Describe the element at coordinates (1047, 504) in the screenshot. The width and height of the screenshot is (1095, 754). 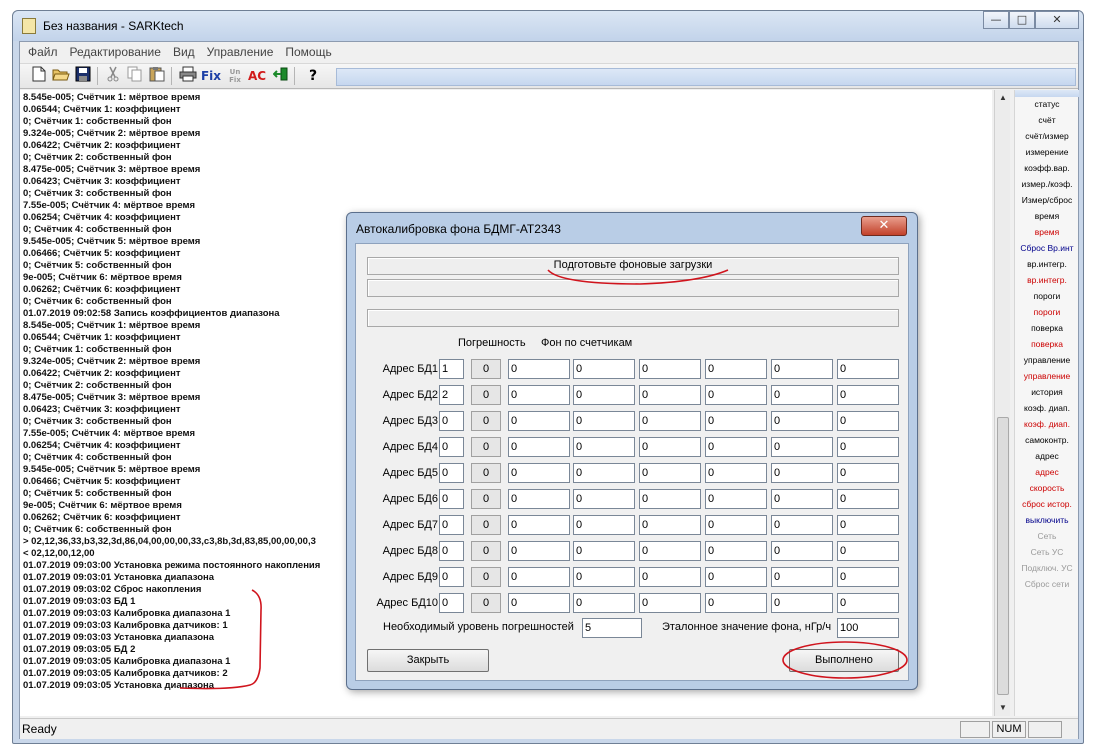
I see `side-command: сброс истор.` at that location.